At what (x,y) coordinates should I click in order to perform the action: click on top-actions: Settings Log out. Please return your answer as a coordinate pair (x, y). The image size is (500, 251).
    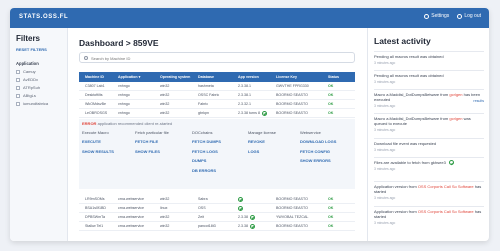
    Looking at the image, I should click on (452, 16).